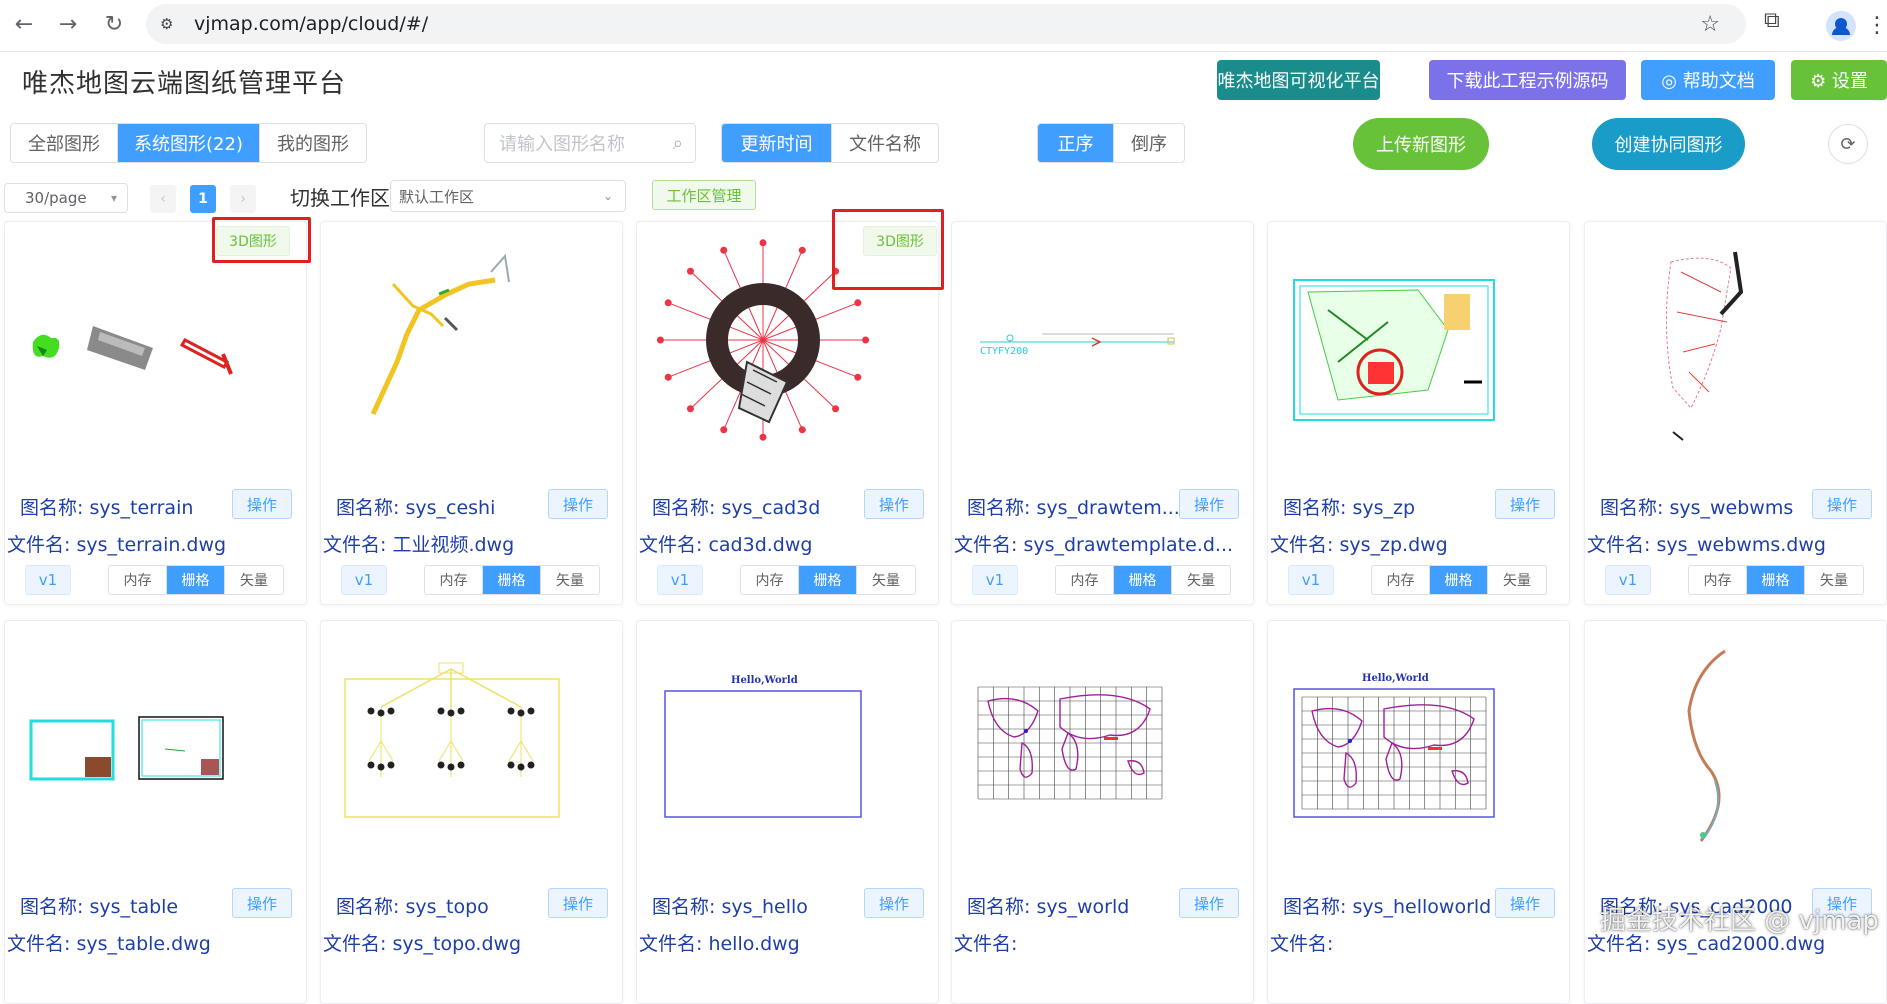  What do you see at coordinates (64, 143) in the screenshot?
I see `tab-all-graphics: 全部图形` at bounding box center [64, 143].